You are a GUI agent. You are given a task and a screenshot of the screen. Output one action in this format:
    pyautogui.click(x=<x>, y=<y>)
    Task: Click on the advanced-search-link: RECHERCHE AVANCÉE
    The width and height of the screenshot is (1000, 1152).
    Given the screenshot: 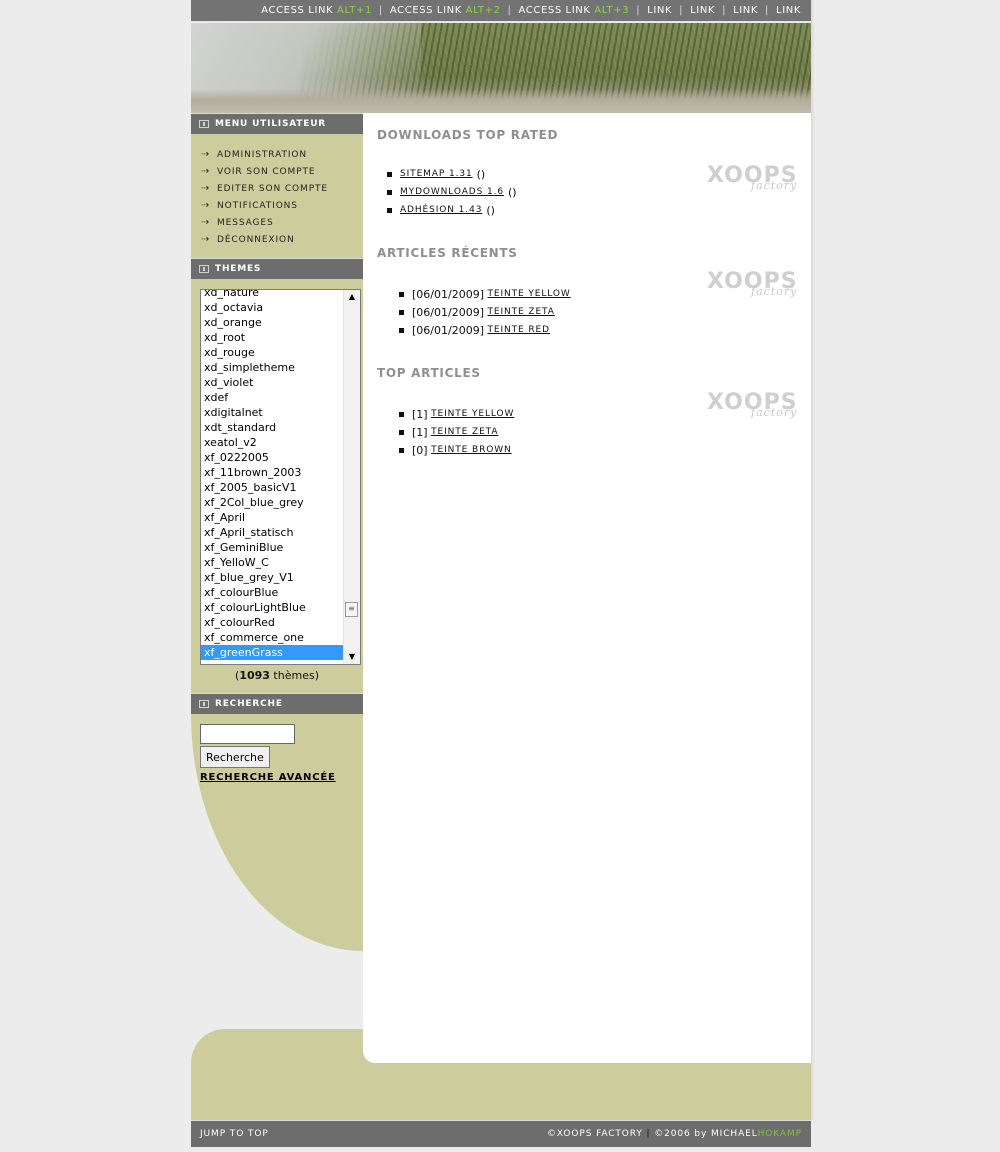 What is the action you would take?
    pyautogui.click(x=281, y=777)
    